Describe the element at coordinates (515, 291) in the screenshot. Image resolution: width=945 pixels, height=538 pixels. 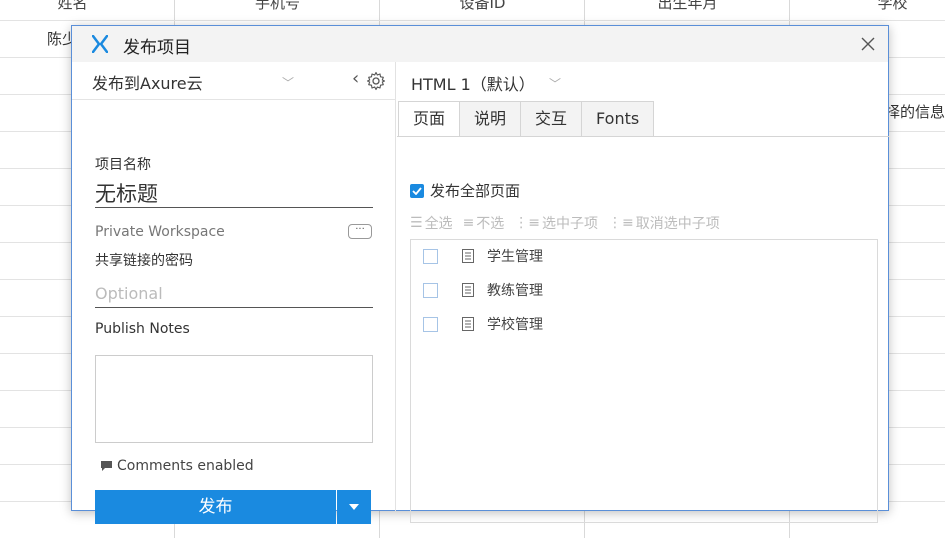
I see `page-label: 教练管理` at that location.